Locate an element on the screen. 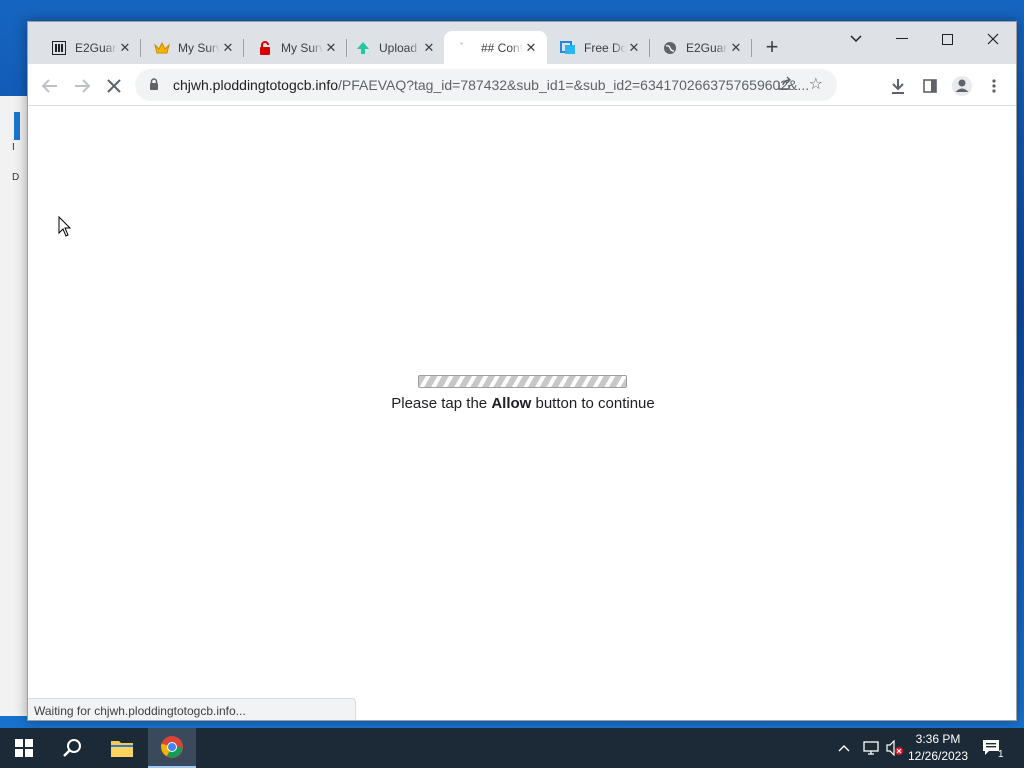  side-panel-button is located at coordinates (930, 86).